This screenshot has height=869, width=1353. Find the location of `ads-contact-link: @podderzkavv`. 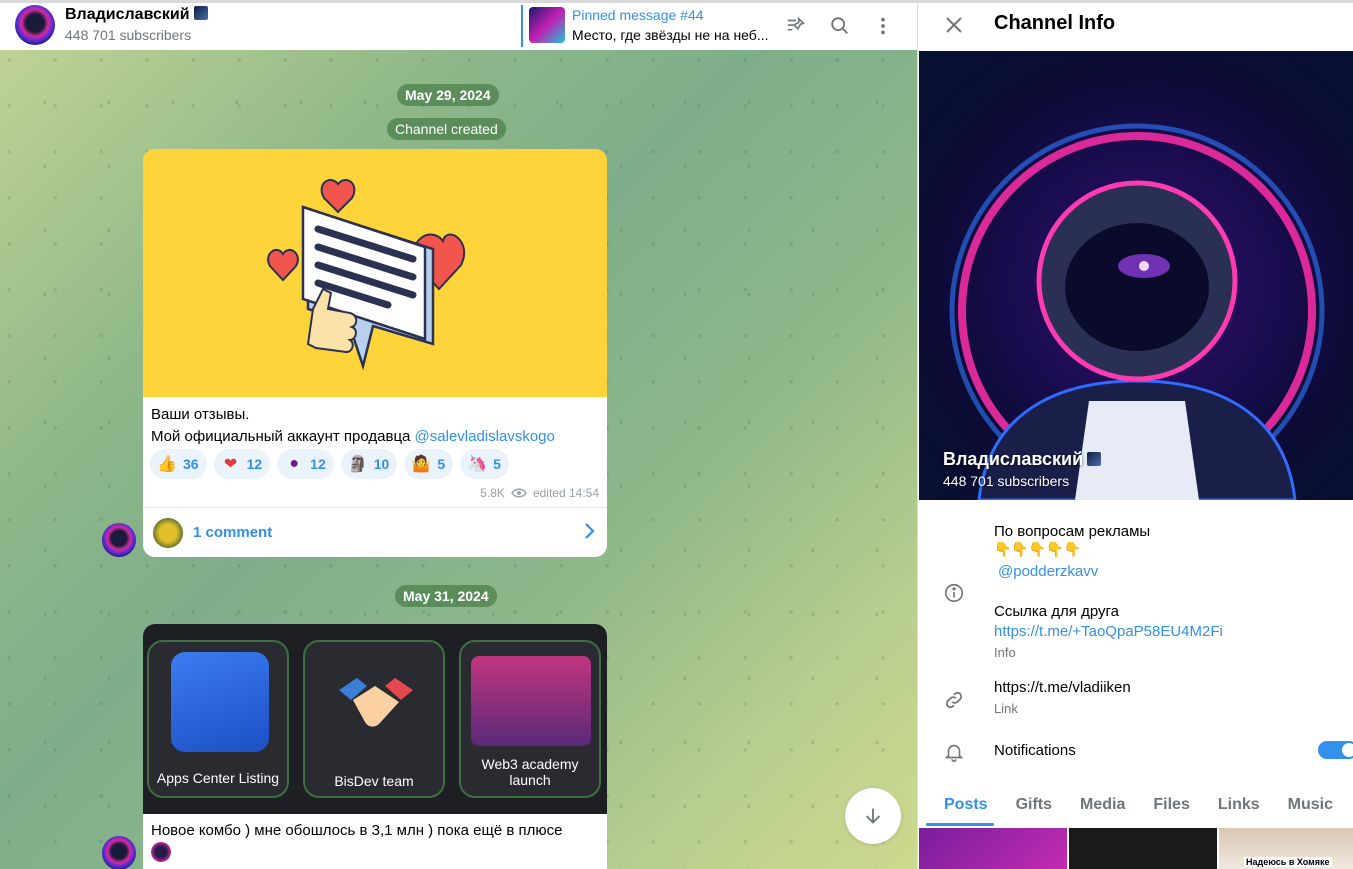

ads-contact-link: @podderzkavv is located at coordinates (1048, 571).